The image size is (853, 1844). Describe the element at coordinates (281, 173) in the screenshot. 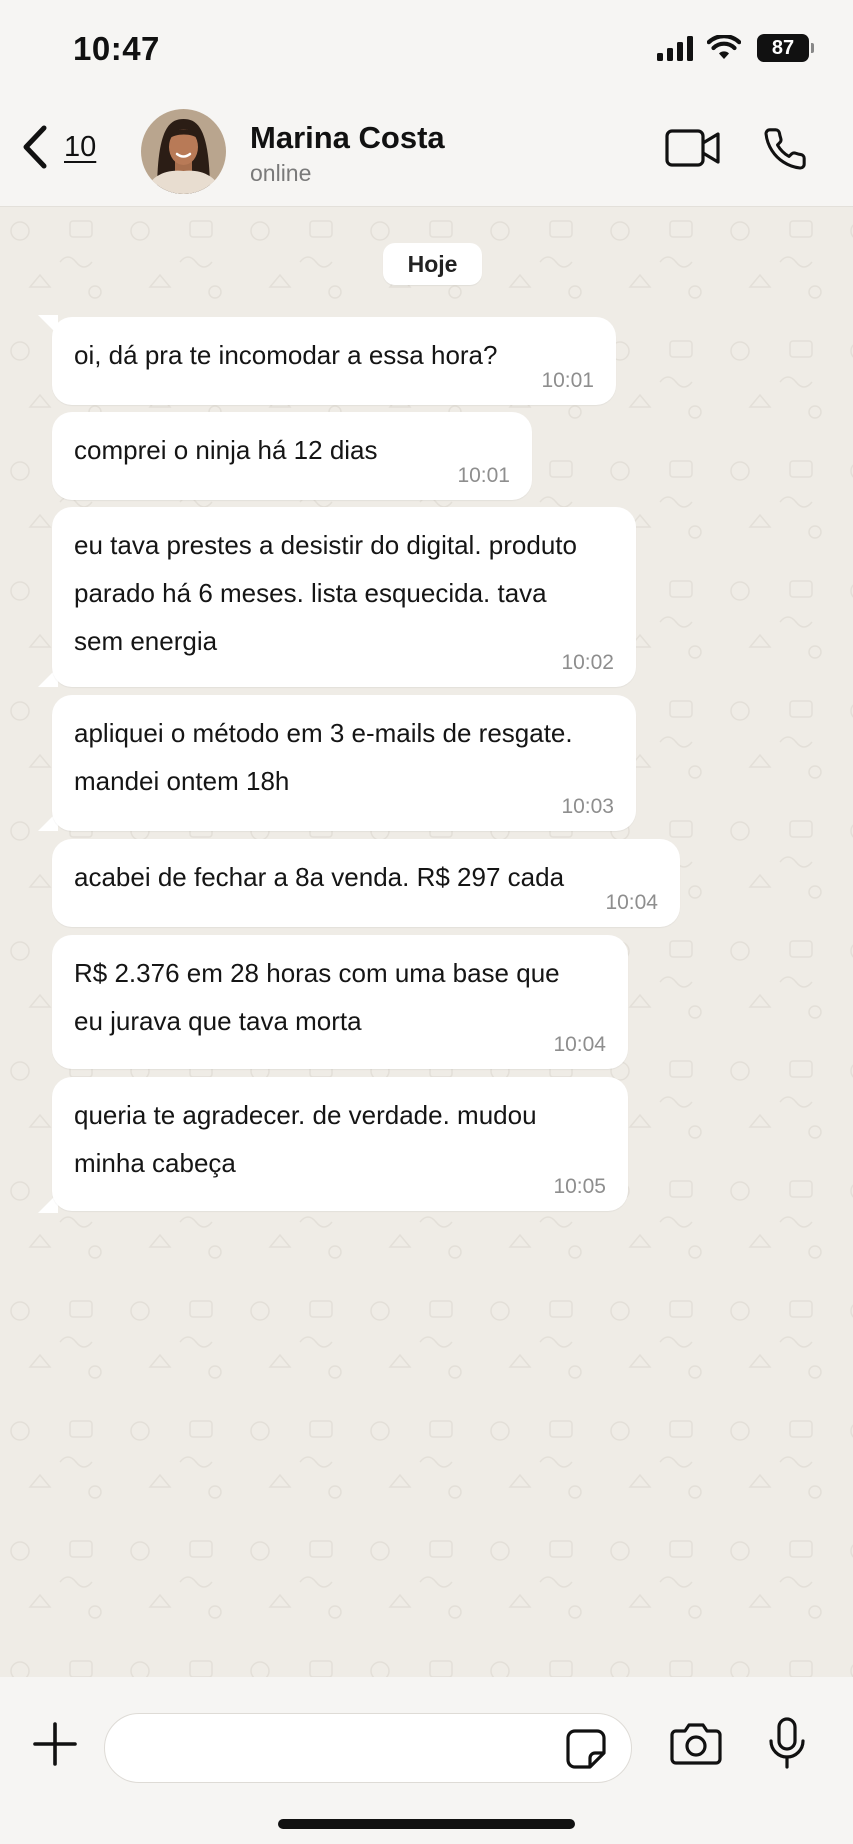

I see `contact-status: online` at that location.